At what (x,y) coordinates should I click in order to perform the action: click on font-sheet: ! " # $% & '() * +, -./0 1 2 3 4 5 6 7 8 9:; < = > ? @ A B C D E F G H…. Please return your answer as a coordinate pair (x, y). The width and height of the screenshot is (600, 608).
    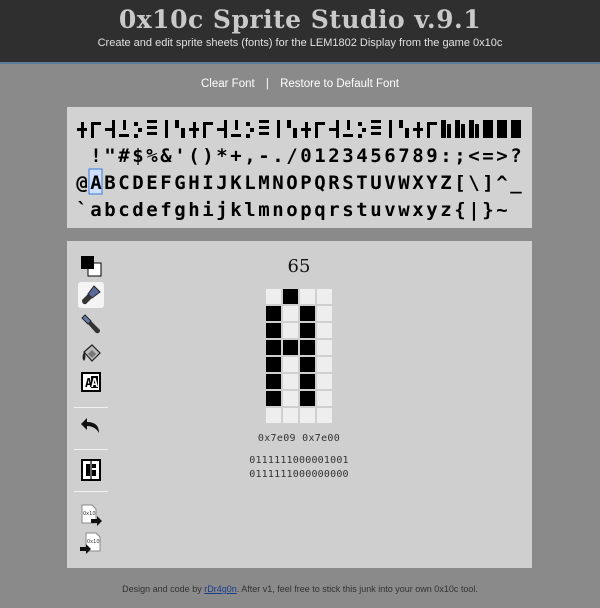
    Looking at the image, I should click on (299, 168).